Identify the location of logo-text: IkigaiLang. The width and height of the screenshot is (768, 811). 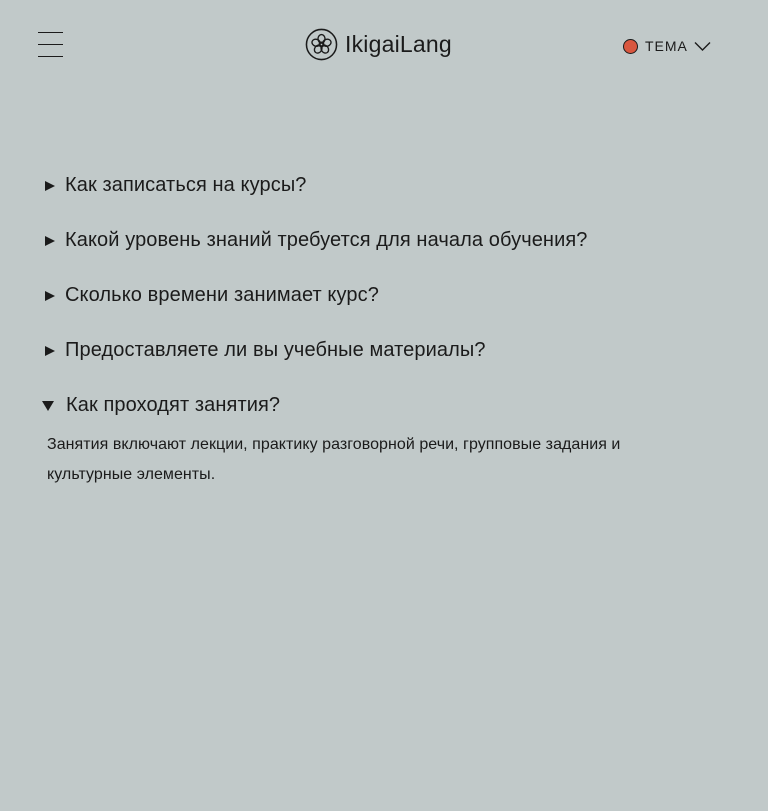
(398, 43).